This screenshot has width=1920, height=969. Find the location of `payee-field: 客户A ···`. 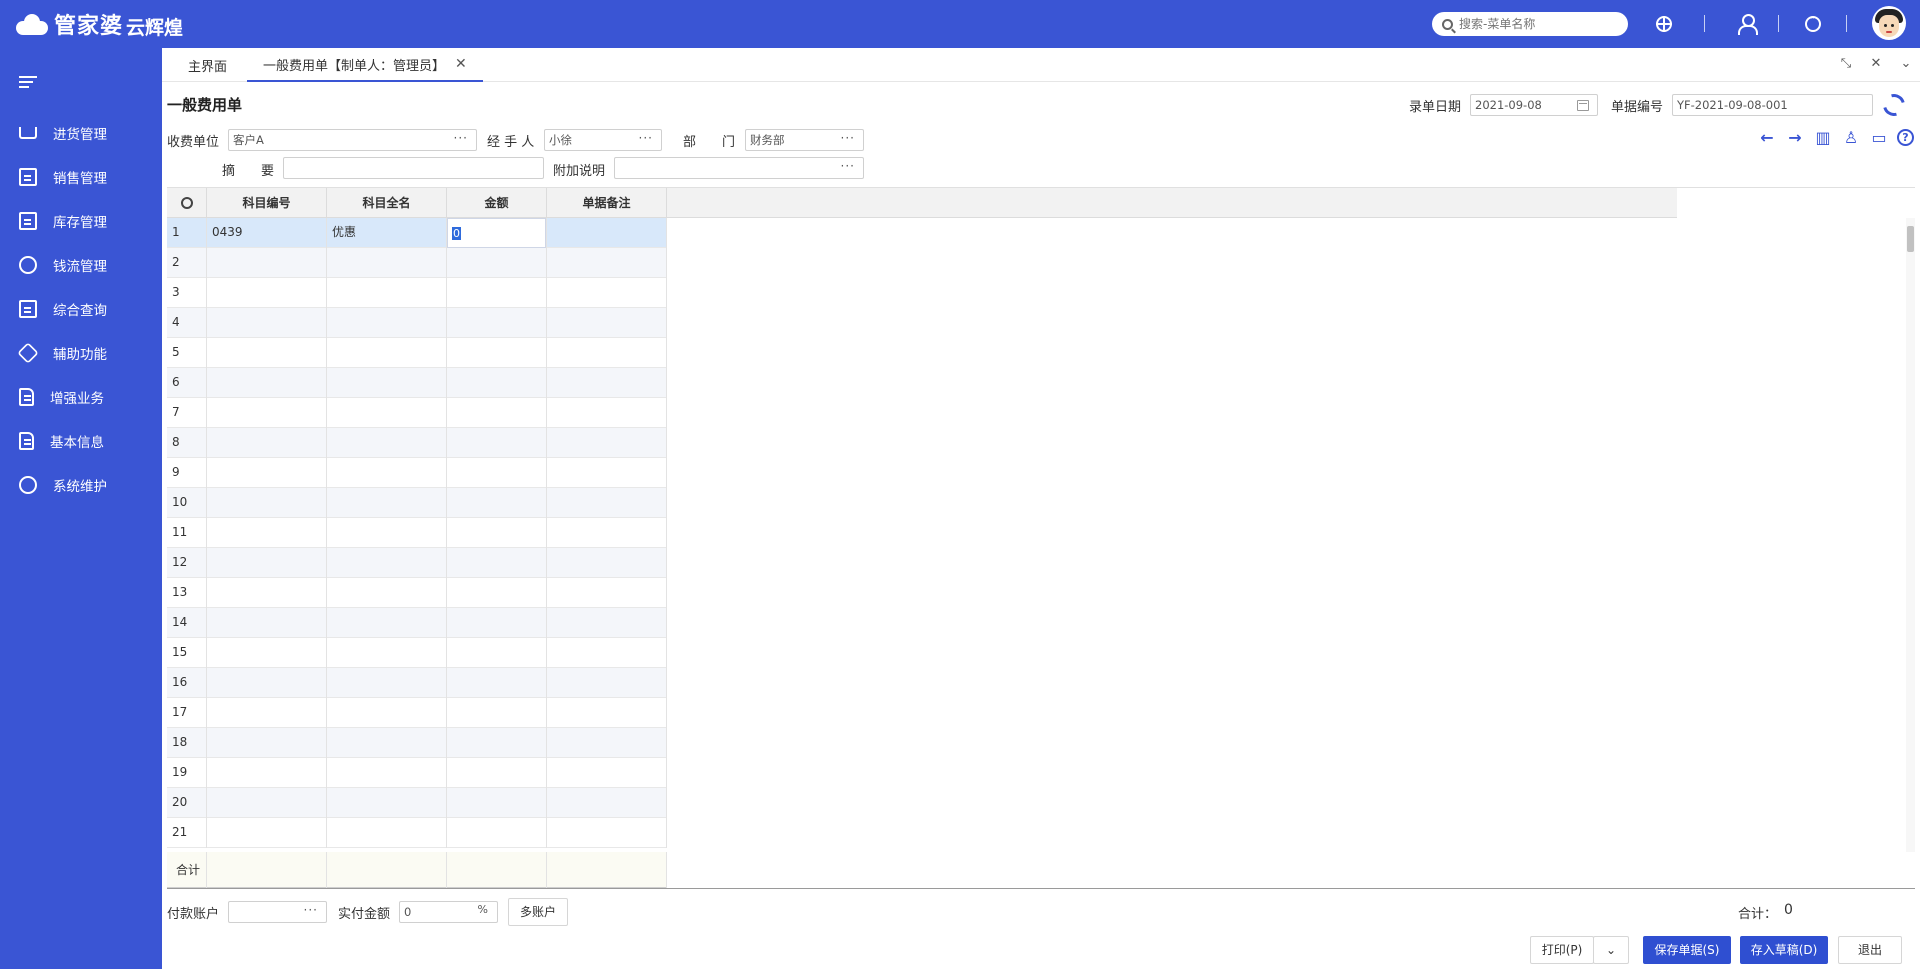

payee-field: 客户A ··· is located at coordinates (352, 140).